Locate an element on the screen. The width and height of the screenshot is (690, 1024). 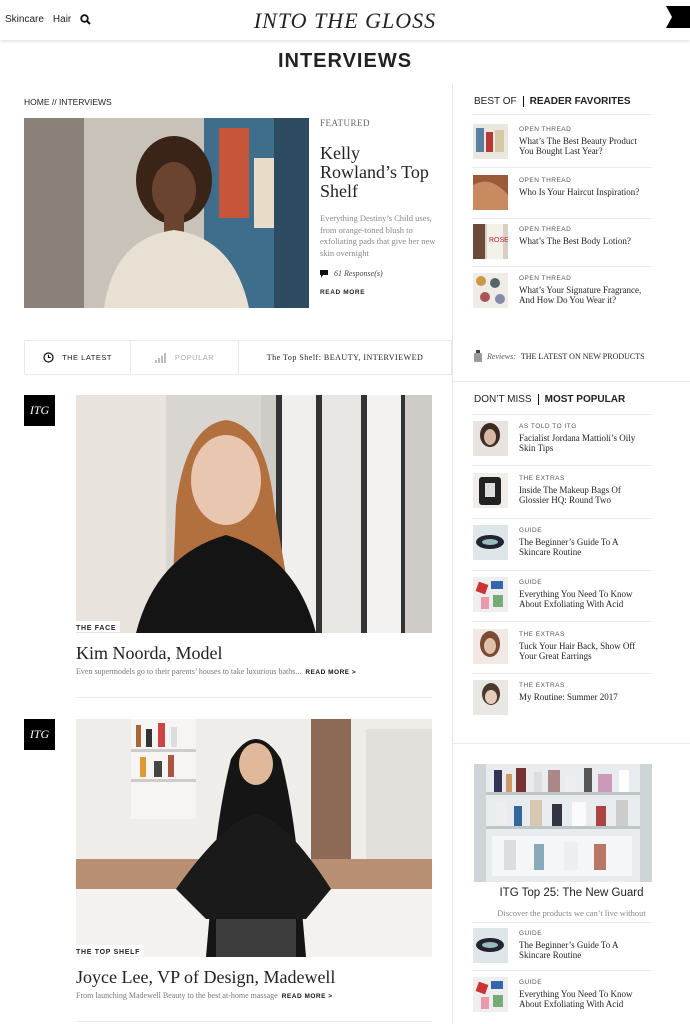
item-title: My Routine: Summer 2017 is located at coordinates (568, 697).